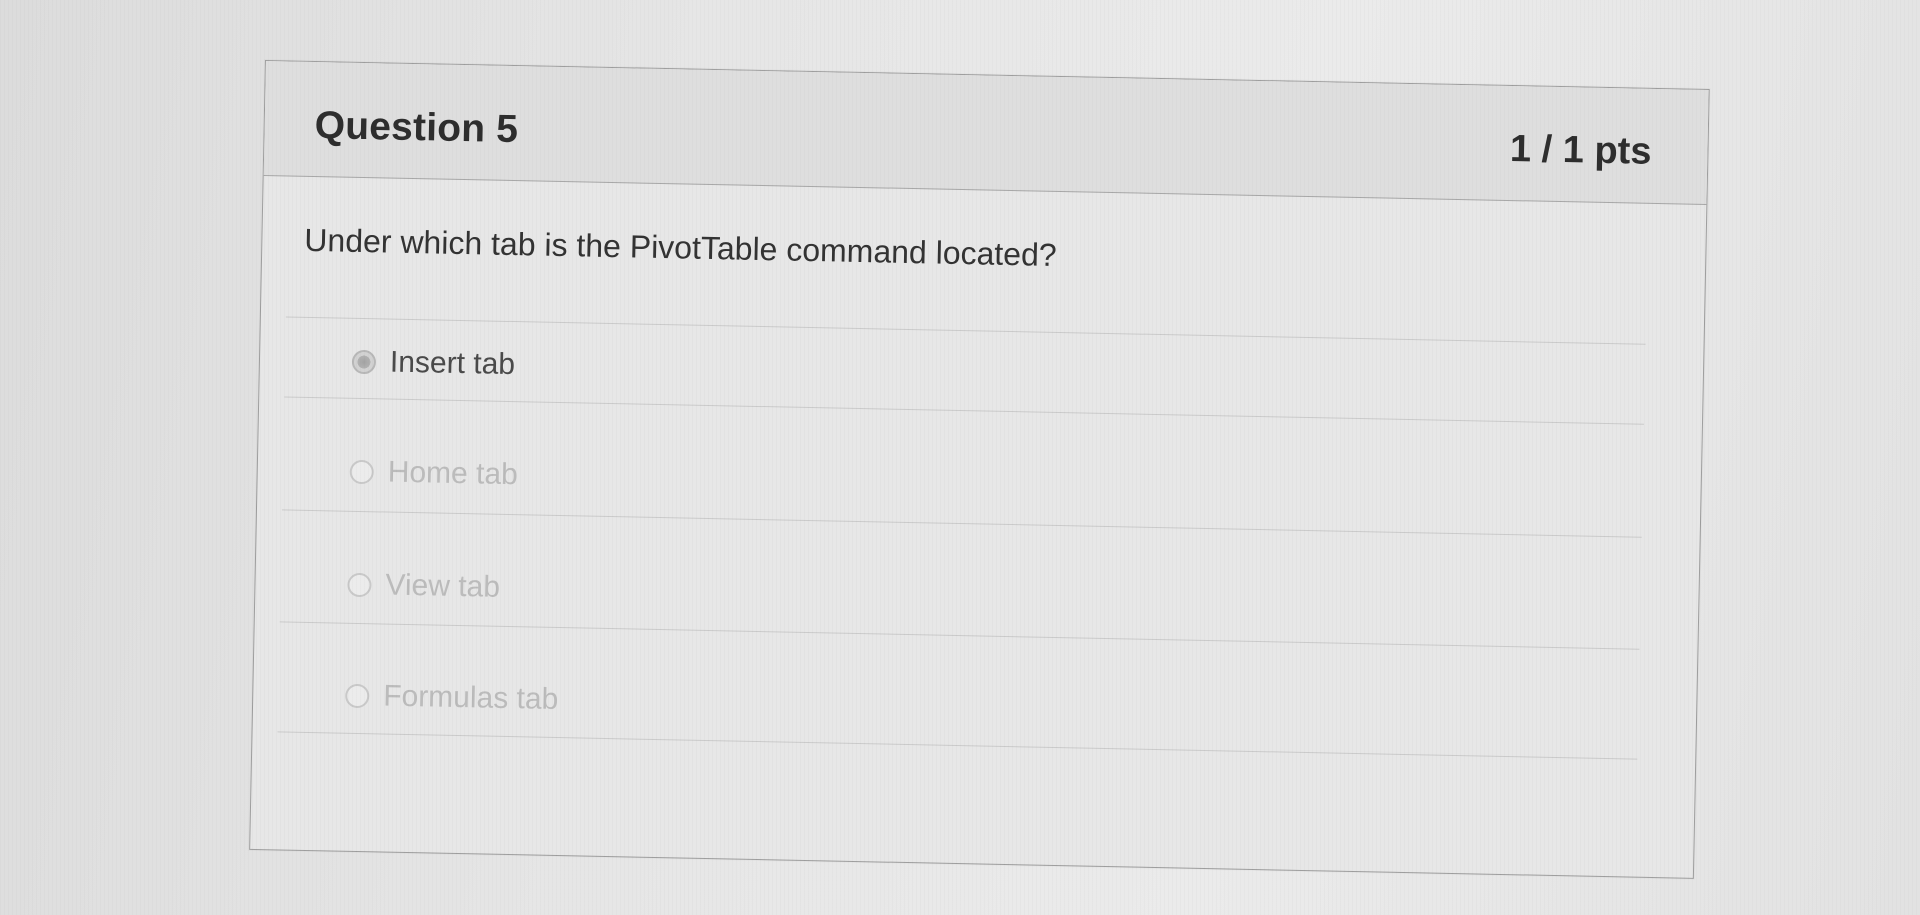 This screenshot has width=1920, height=915. I want to click on answer-option-insert: Insert tab, so click(433, 363).